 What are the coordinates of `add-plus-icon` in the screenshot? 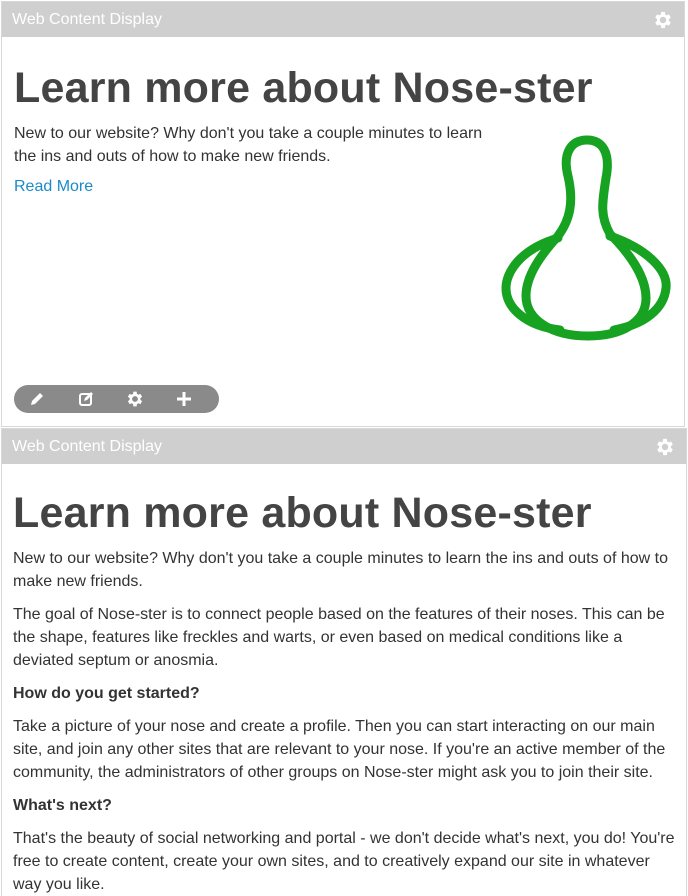 It's located at (184, 399).